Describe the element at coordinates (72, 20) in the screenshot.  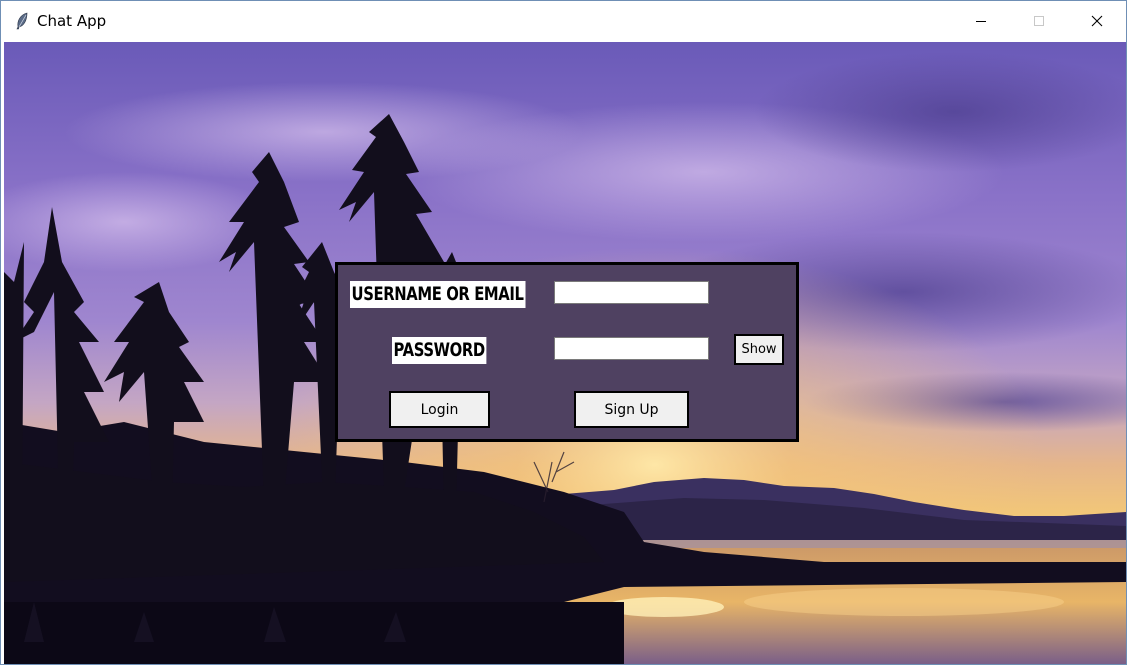
I see `window-title: Chat App` at that location.